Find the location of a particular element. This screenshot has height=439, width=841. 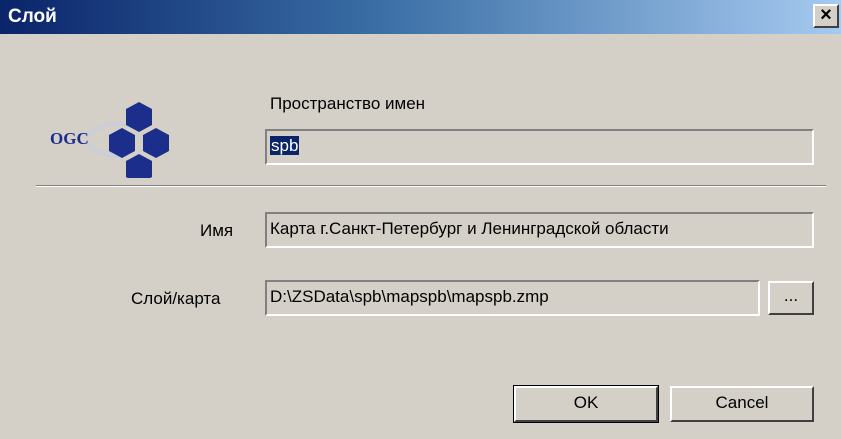

layer-path-input: D:\ZSData\spb\mapspb\mapspb.zmp is located at coordinates (512, 298).